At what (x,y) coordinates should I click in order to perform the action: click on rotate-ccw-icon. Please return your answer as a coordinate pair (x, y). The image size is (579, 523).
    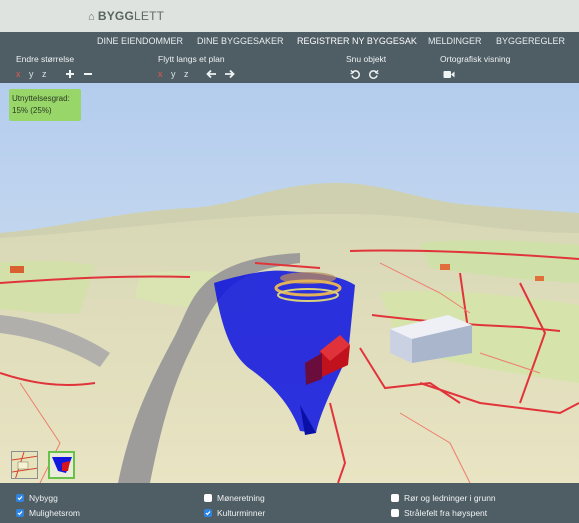
    Looking at the image, I should click on (355, 74).